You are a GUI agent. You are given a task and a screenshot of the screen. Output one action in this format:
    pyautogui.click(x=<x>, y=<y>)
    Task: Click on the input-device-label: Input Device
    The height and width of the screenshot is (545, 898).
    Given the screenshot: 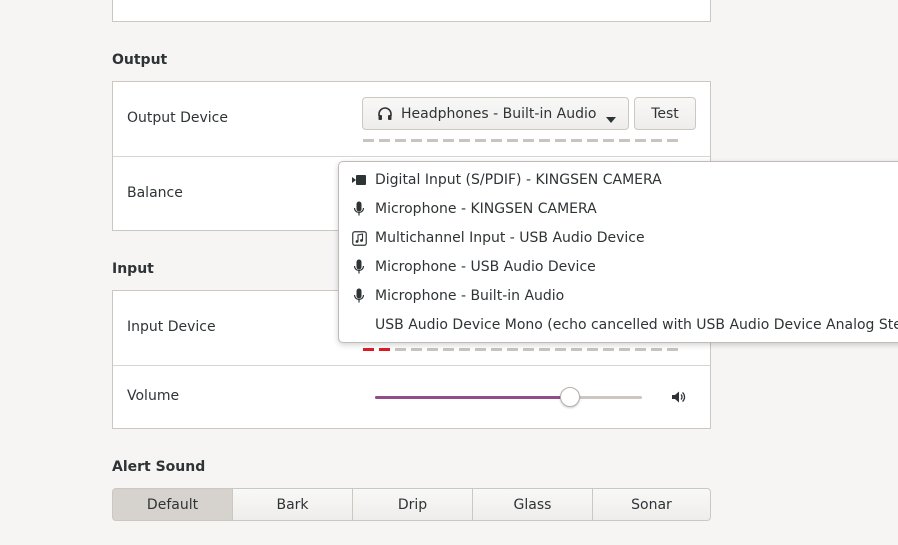 What is the action you would take?
    pyautogui.click(x=171, y=327)
    